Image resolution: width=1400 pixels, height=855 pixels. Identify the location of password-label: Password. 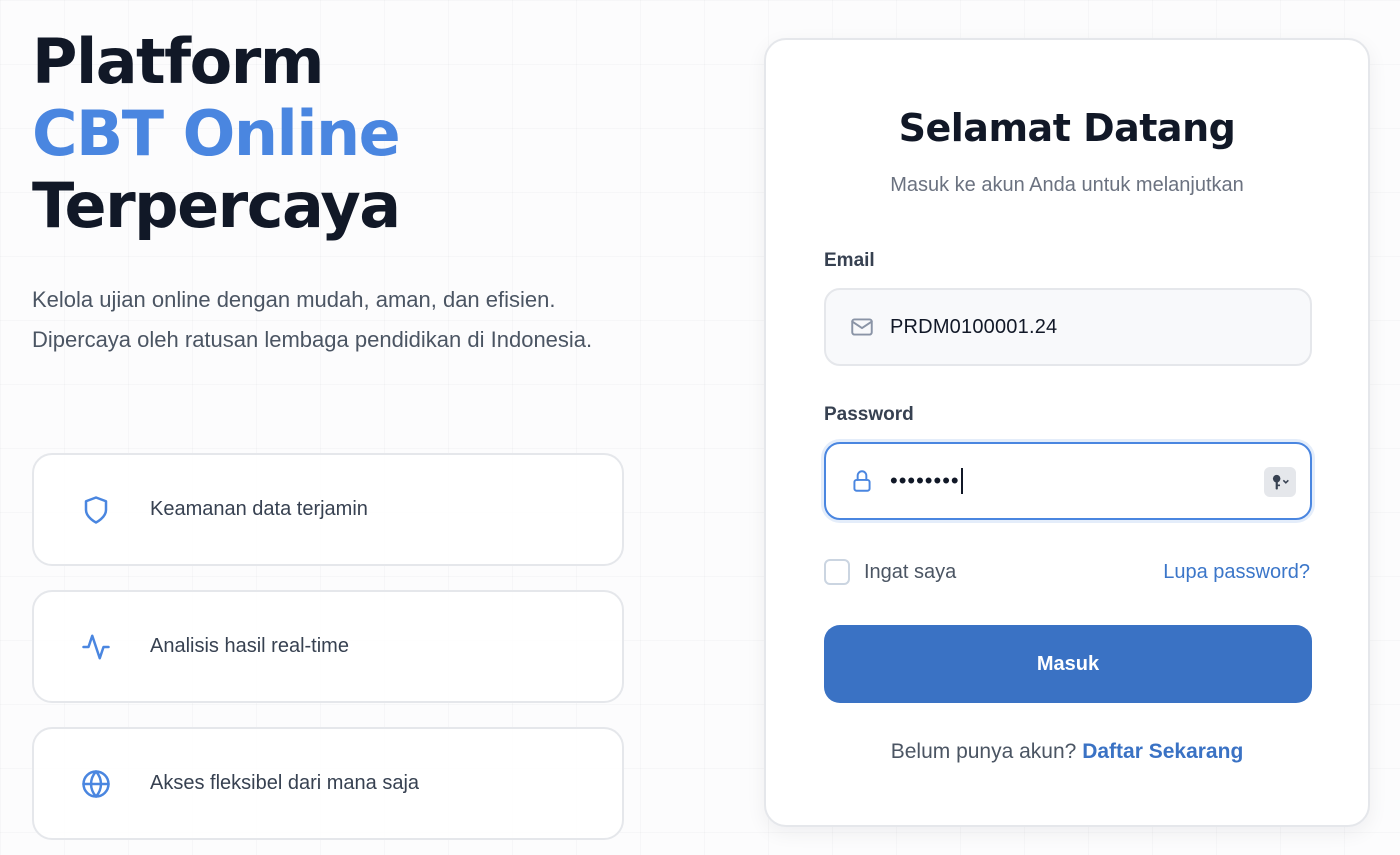
(869, 414).